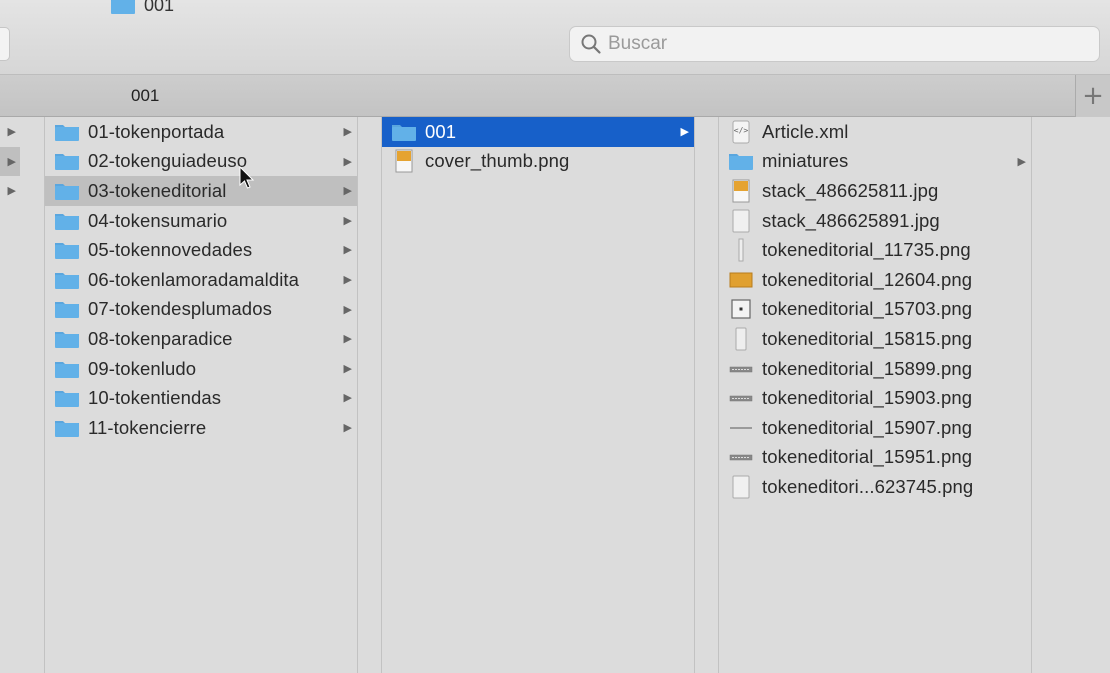 This screenshot has height=673, width=1110. I want to click on item-label: miniatures, so click(805, 161).